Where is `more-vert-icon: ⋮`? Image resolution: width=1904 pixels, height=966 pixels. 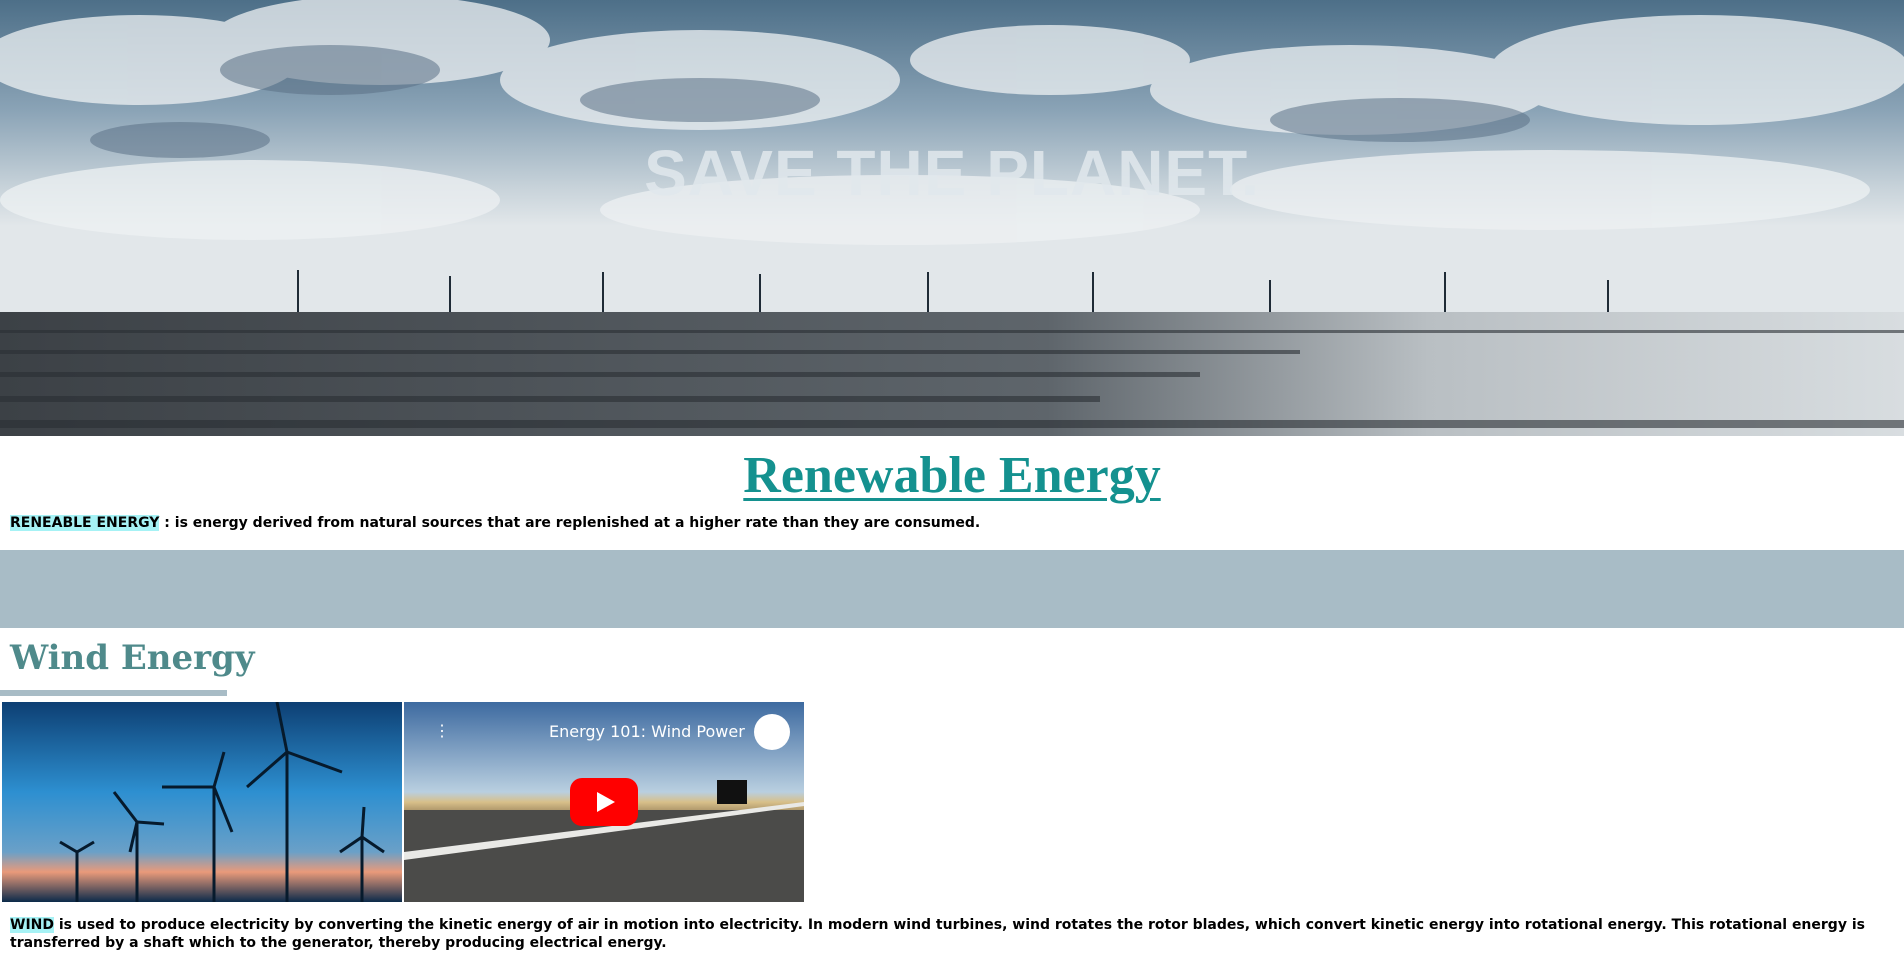 more-vert-icon: ⋮ is located at coordinates (442, 732).